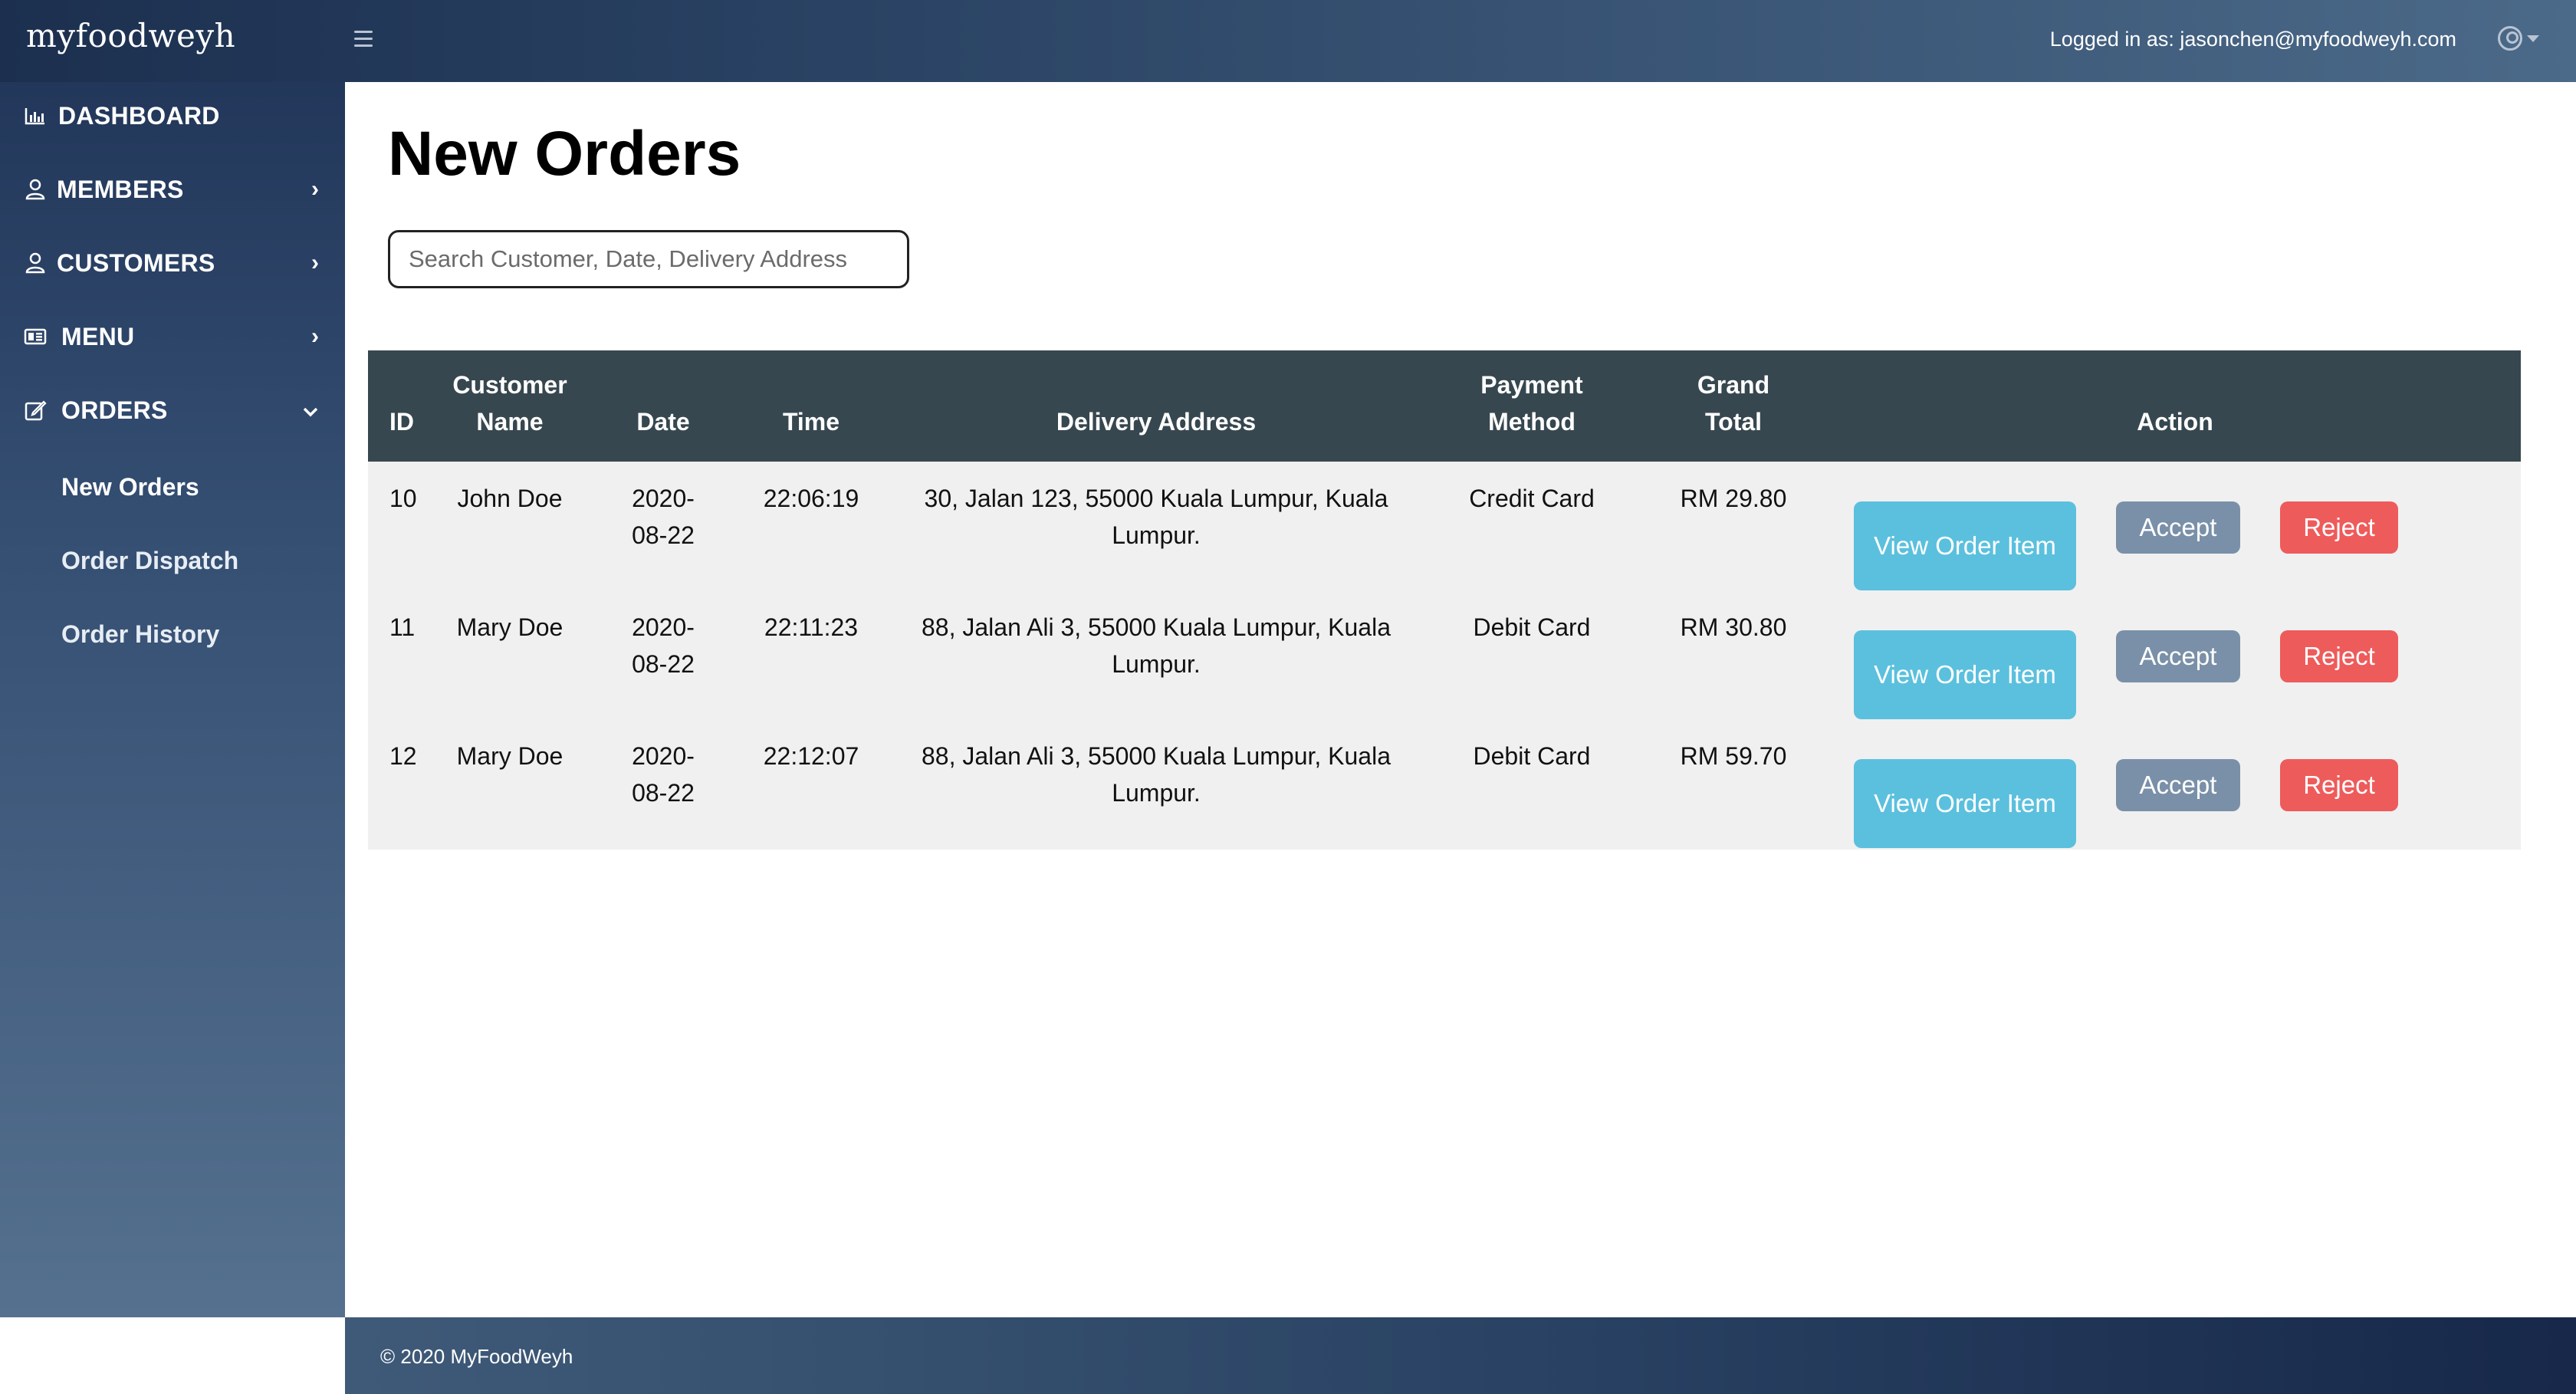 The image size is (2576, 1394). What do you see at coordinates (1460, 1355) in the screenshot?
I see `footer: © 2020 MyFoodWeyh` at bounding box center [1460, 1355].